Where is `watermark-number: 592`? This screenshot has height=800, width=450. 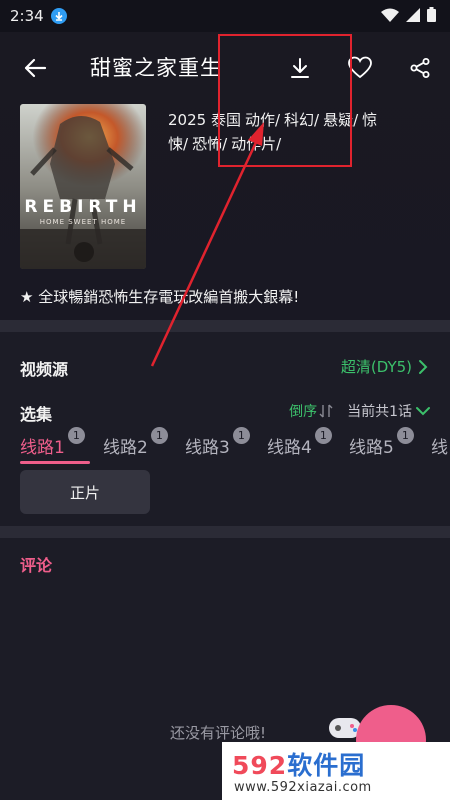 watermark-number: 592 is located at coordinates (260, 765).